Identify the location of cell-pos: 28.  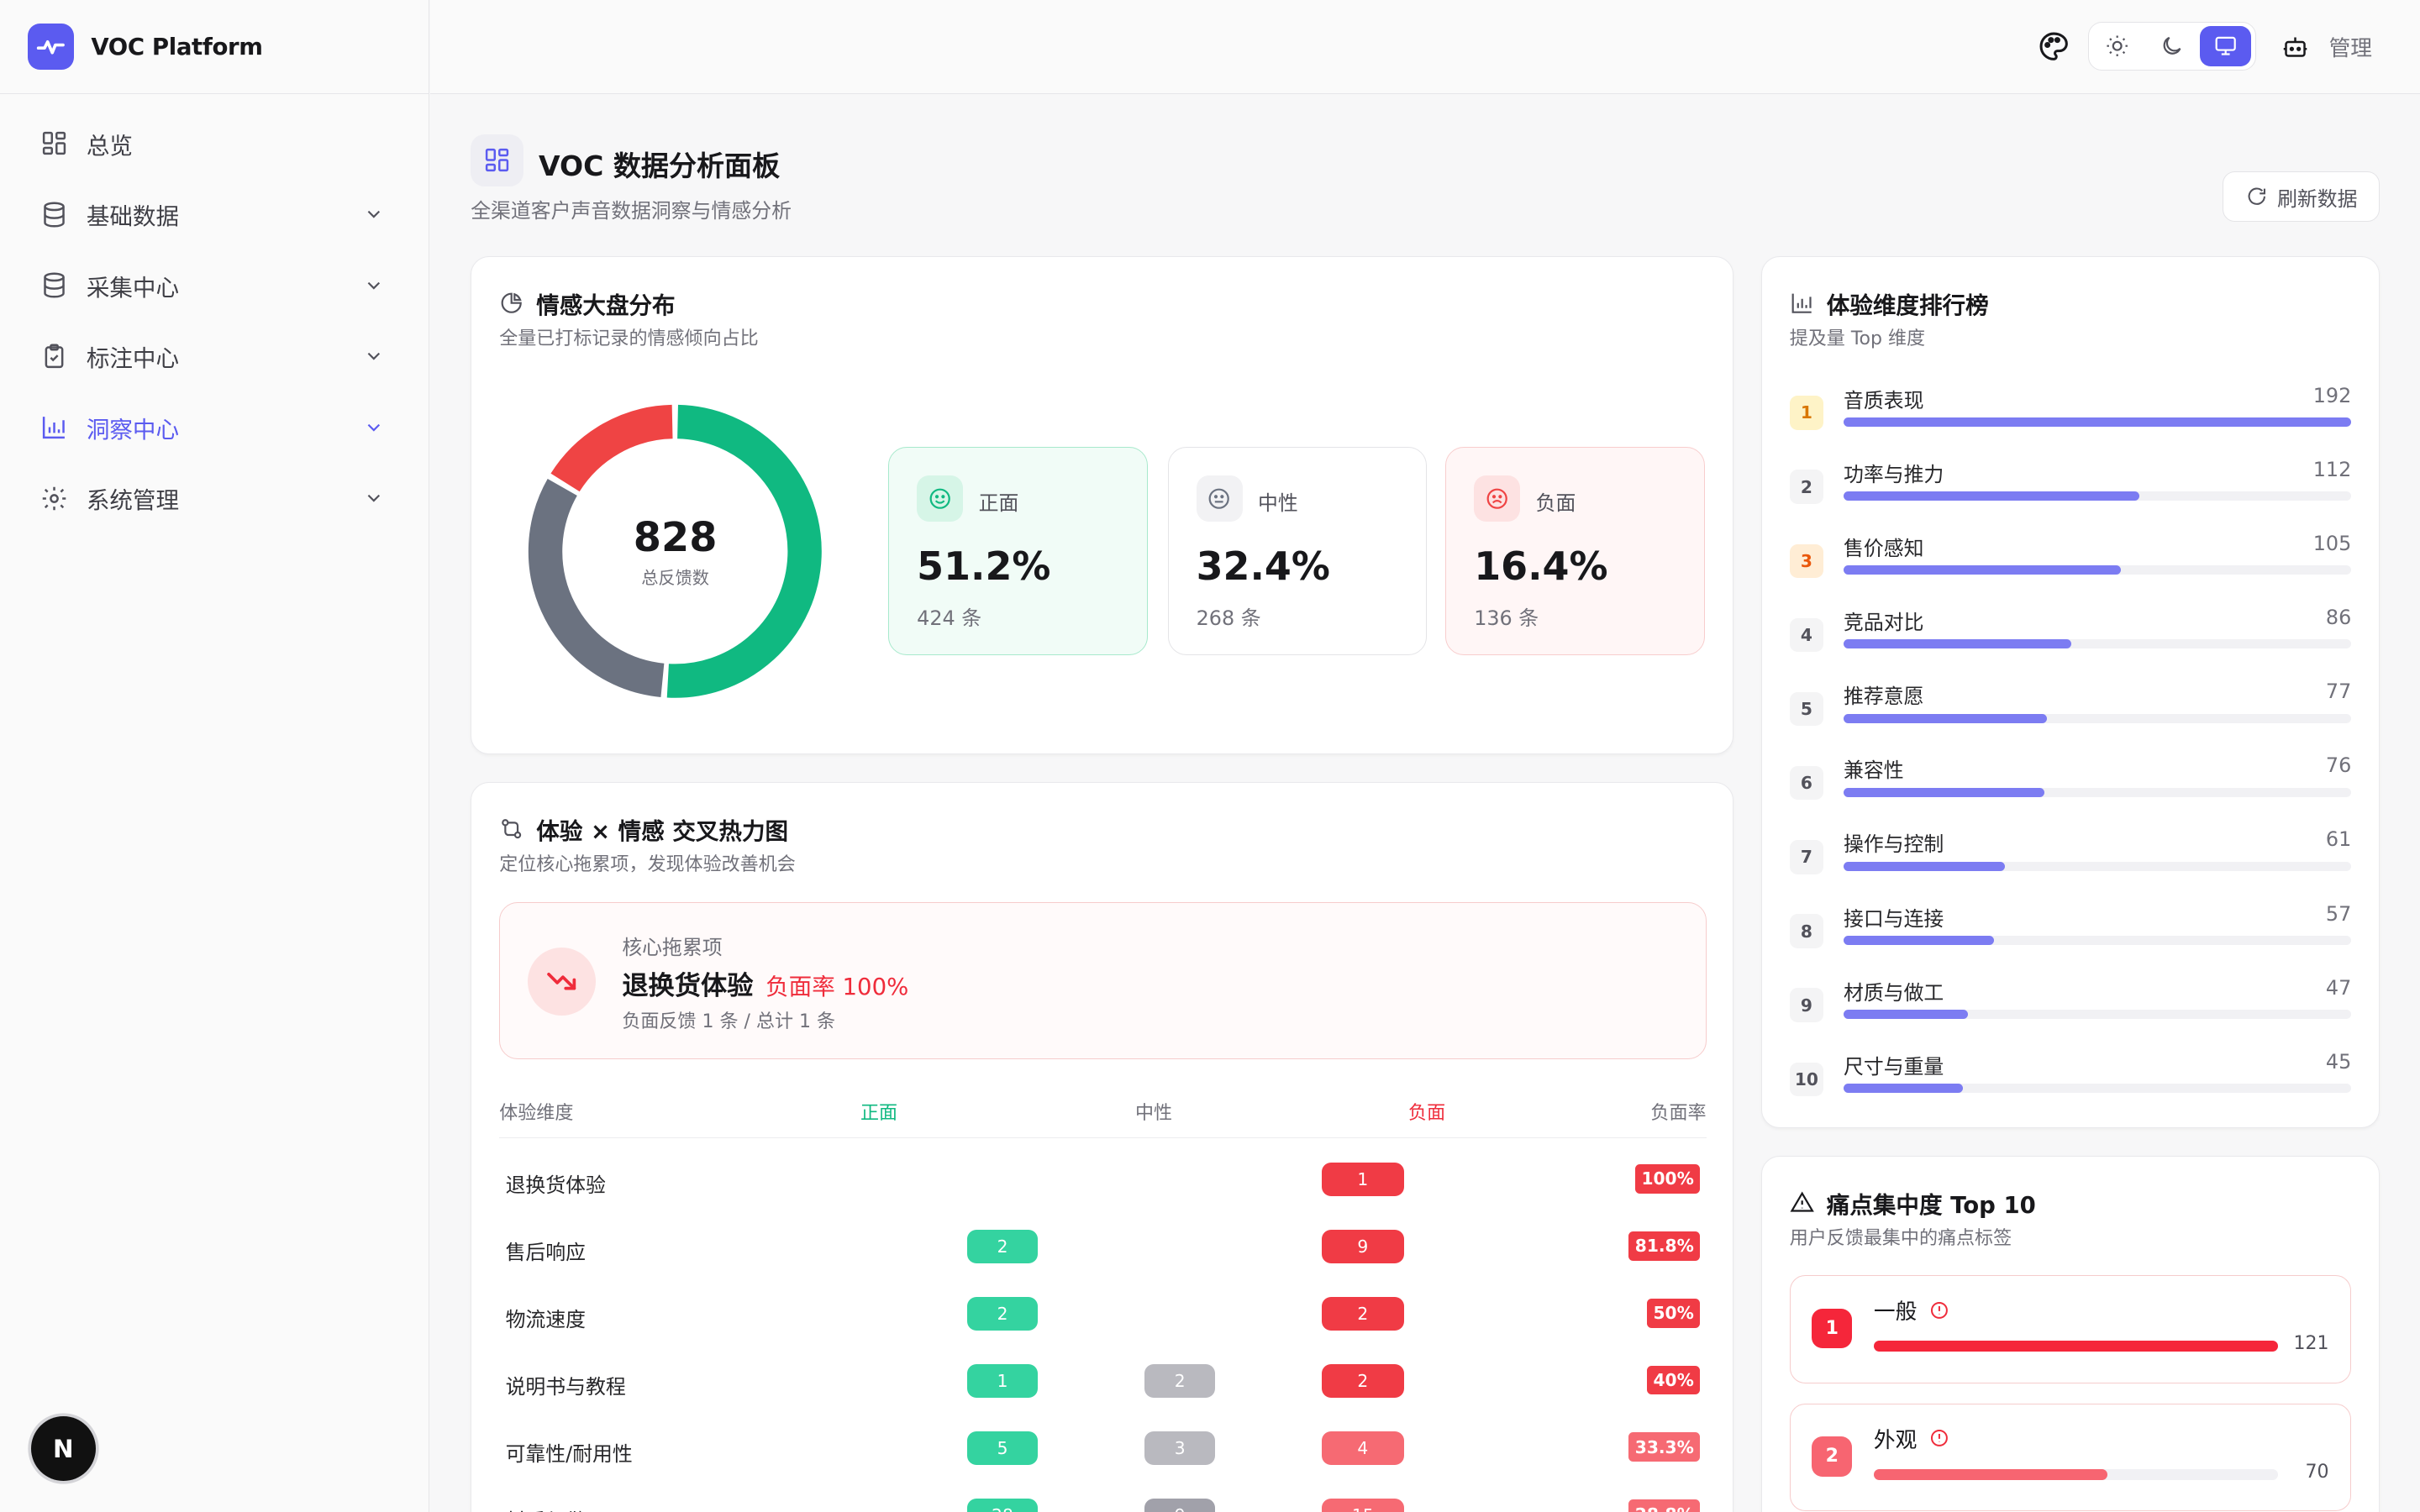
(1002, 1505).